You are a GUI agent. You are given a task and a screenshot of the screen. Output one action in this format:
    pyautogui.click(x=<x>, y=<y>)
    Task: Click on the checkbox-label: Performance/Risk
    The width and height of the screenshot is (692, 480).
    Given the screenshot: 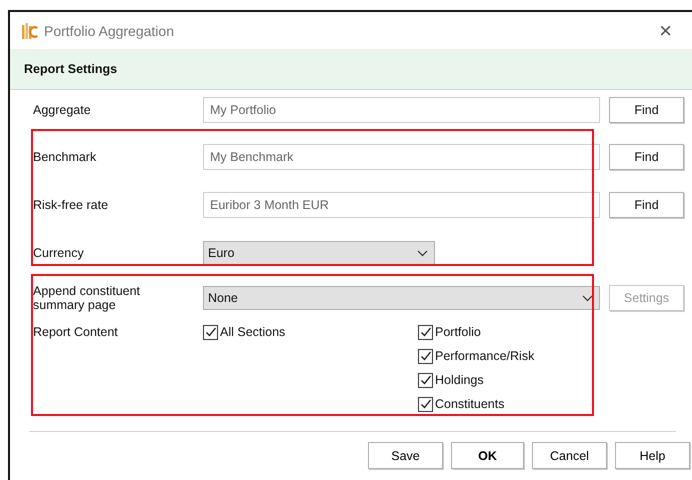 What is the action you would take?
    pyautogui.click(x=484, y=356)
    